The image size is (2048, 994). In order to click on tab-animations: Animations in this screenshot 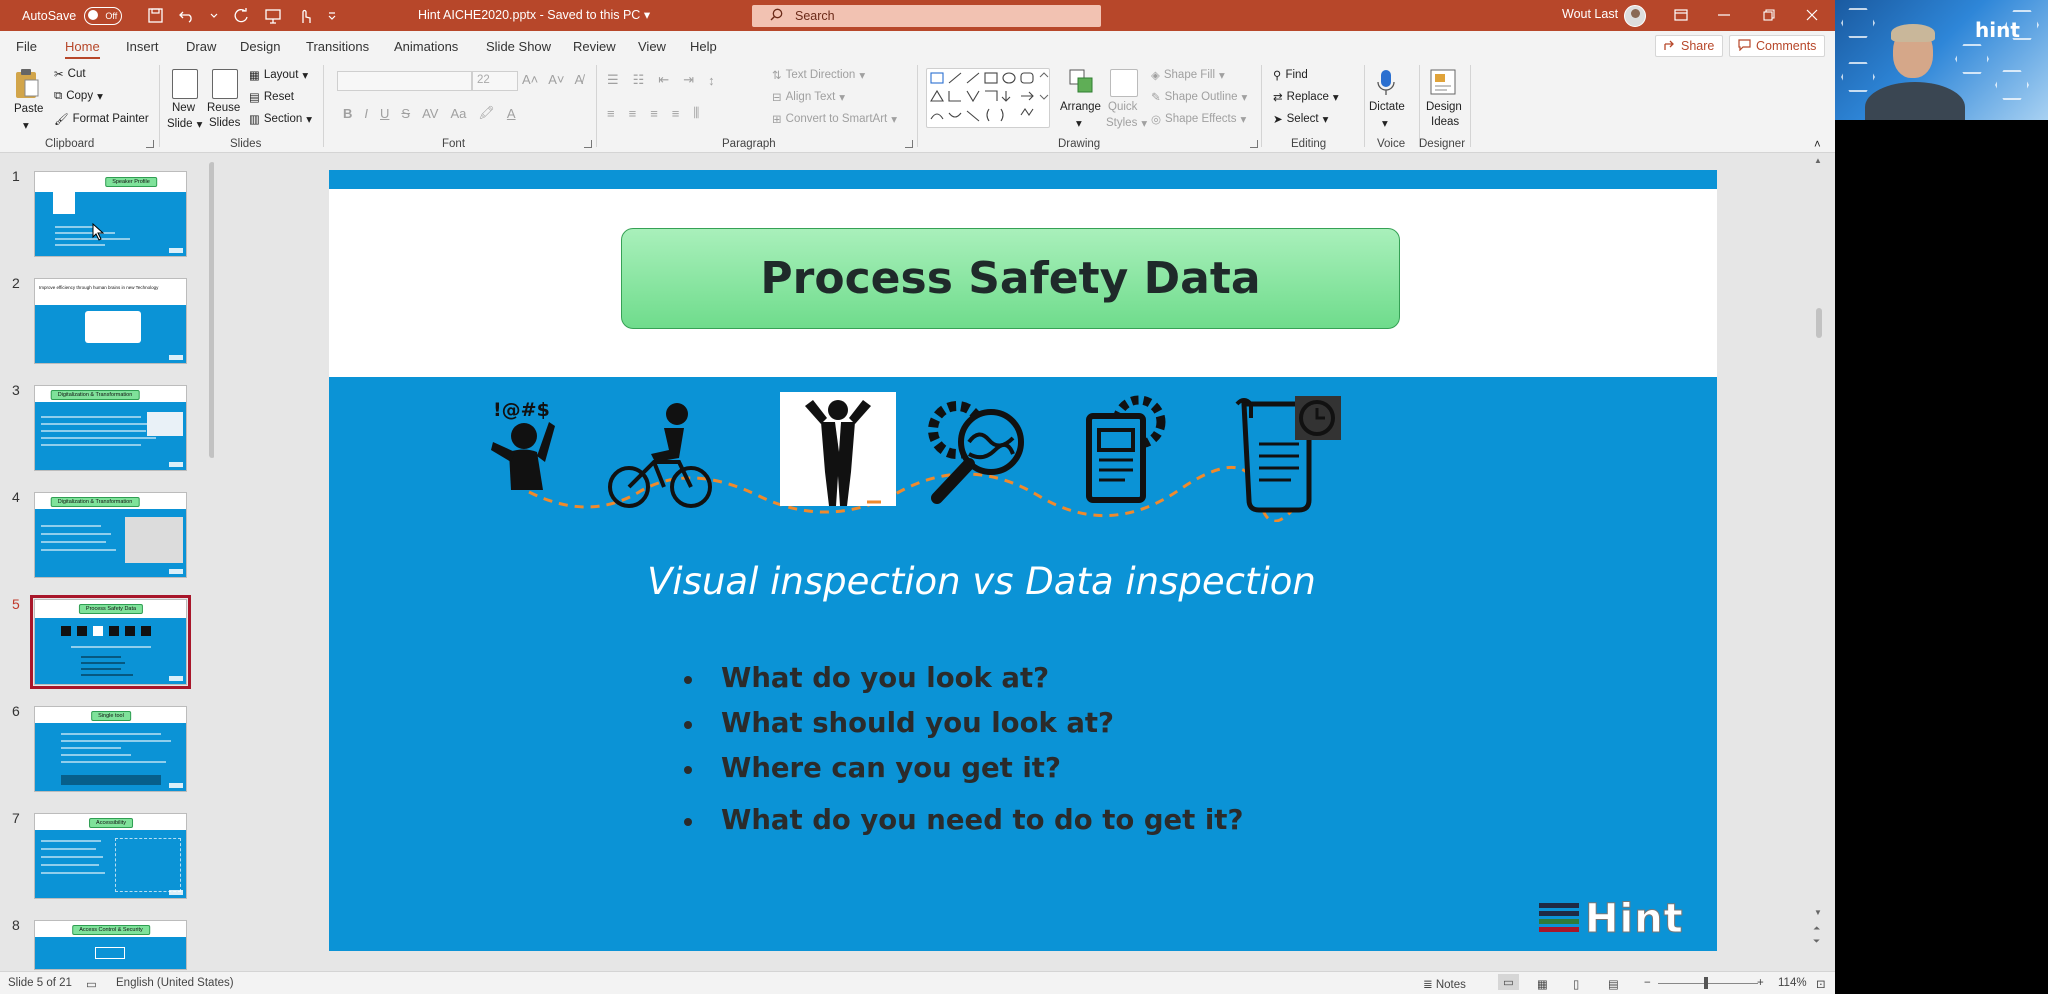, I will do `click(426, 48)`.